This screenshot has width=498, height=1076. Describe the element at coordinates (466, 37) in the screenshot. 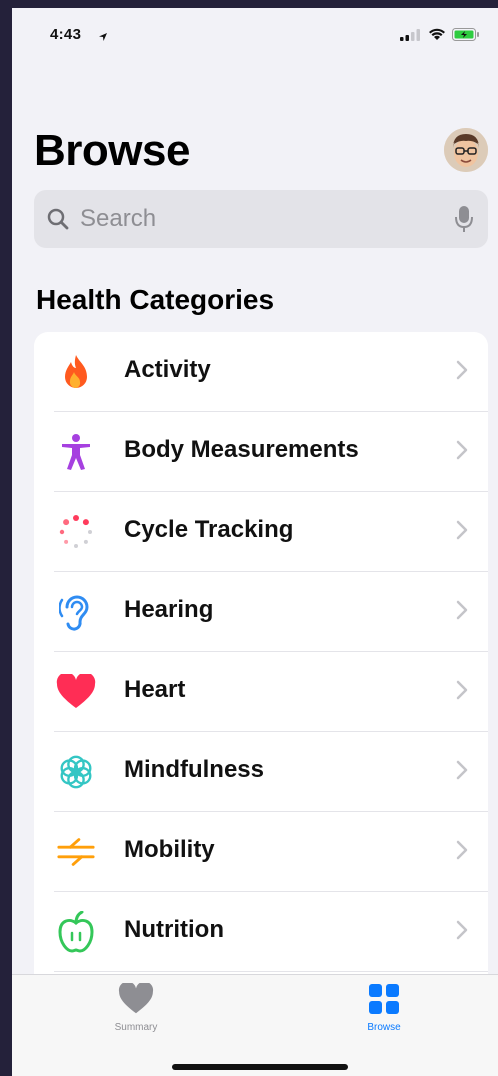

I see `battery-icon` at that location.